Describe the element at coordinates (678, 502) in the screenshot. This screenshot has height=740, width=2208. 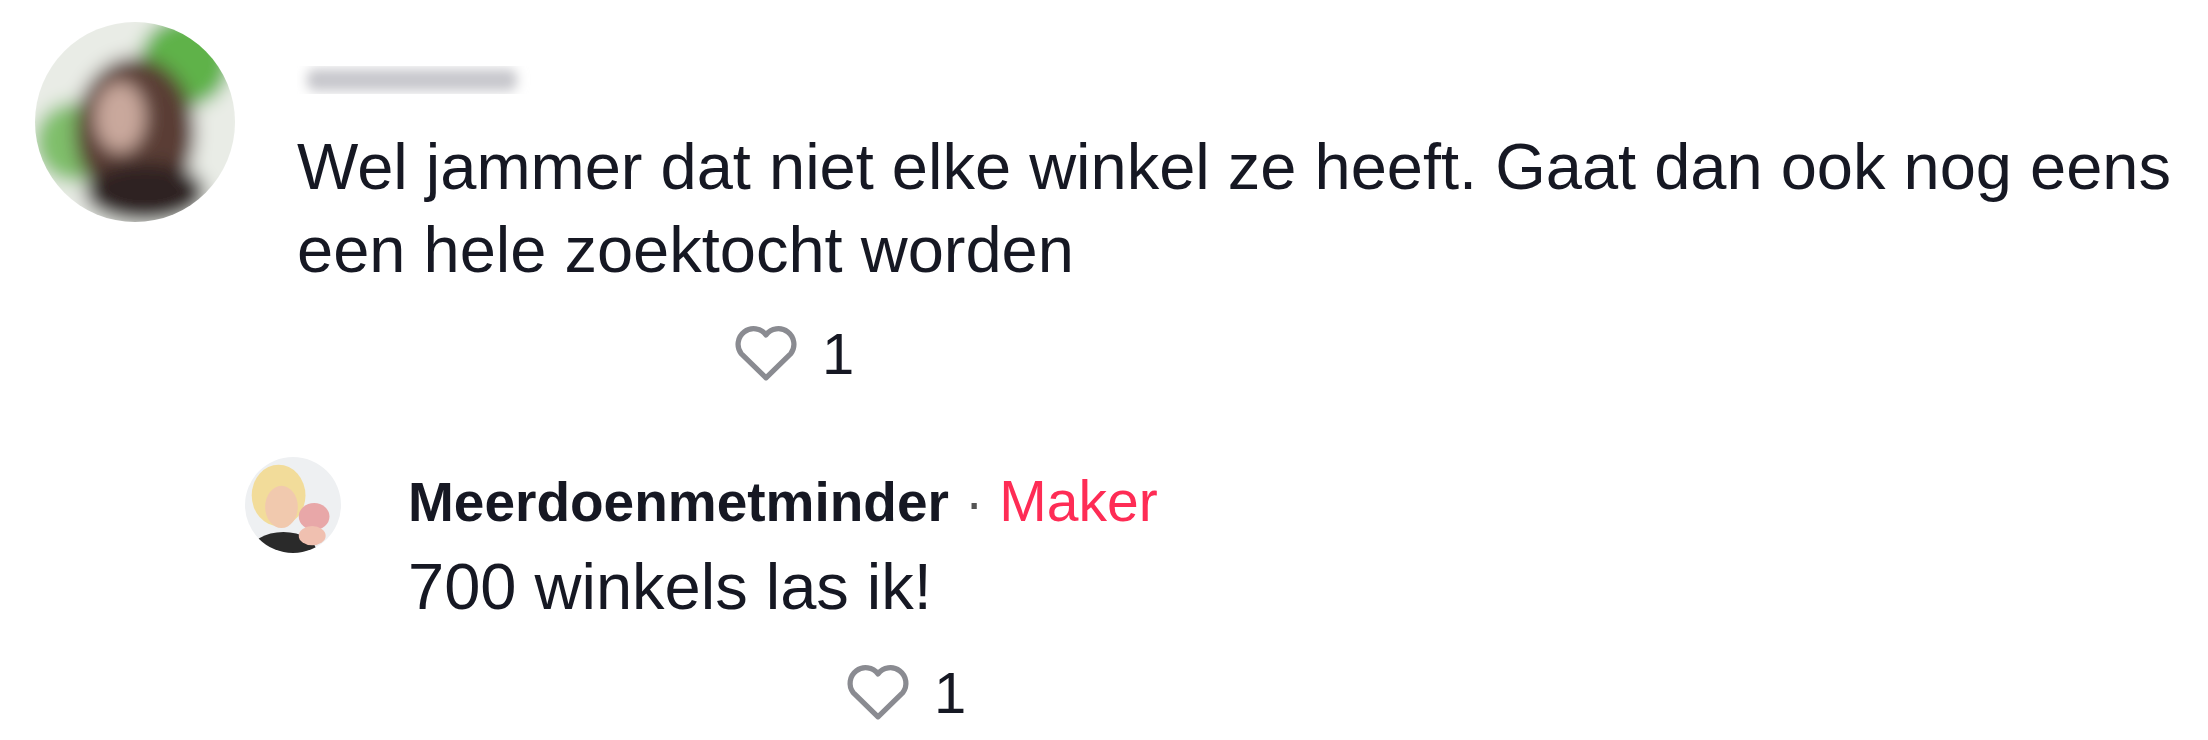
I see `author-name: Meerdoenmetminder` at that location.